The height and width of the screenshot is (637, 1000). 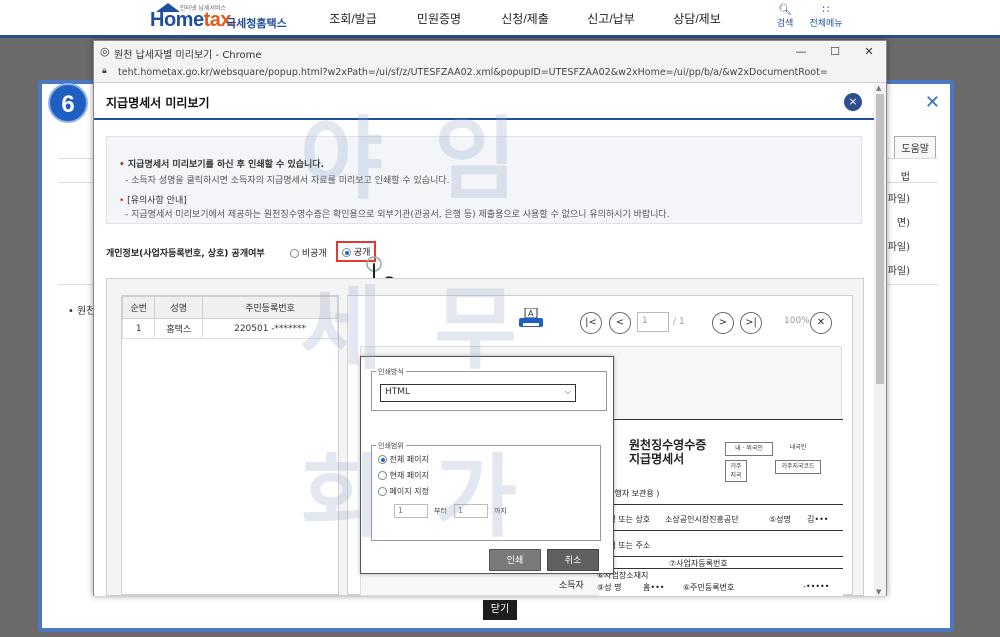 What do you see at coordinates (478, 393) in the screenshot?
I see `print-method-select: HTML ⌵` at bounding box center [478, 393].